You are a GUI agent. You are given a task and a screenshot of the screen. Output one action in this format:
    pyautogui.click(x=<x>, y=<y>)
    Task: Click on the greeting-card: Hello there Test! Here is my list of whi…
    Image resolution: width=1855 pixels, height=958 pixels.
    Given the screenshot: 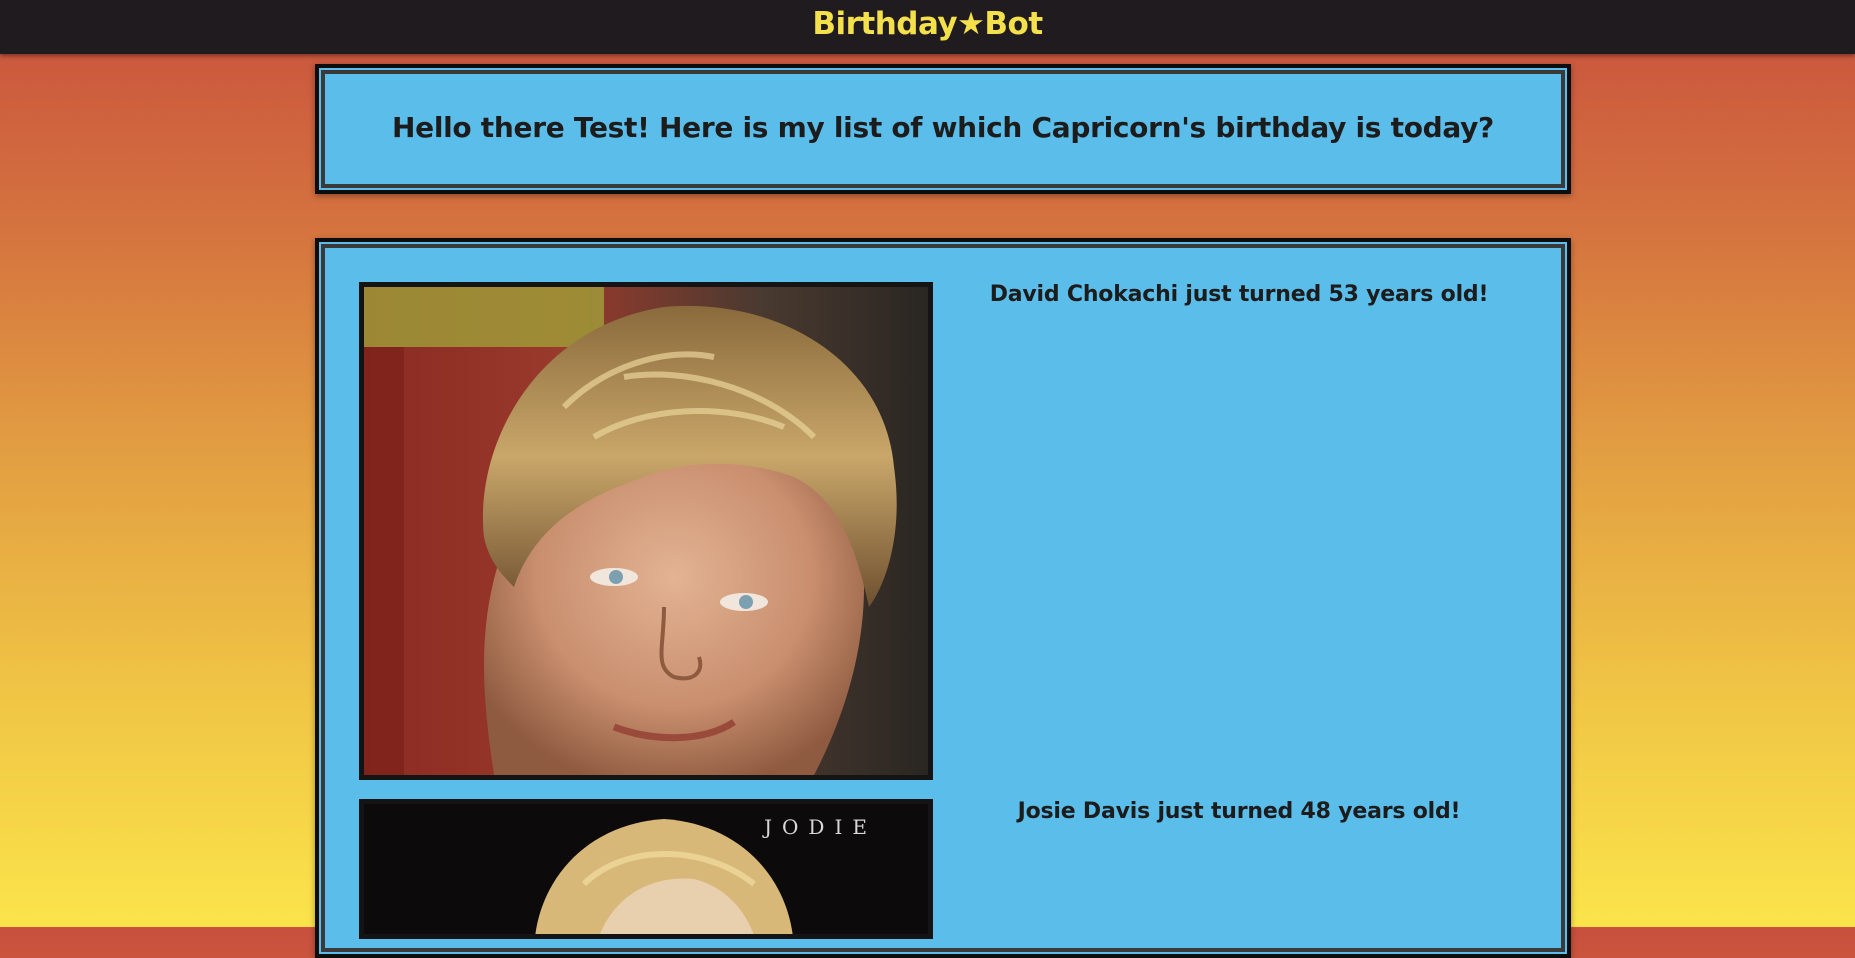 What is the action you would take?
    pyautogui.click(x=943, y=129)
    